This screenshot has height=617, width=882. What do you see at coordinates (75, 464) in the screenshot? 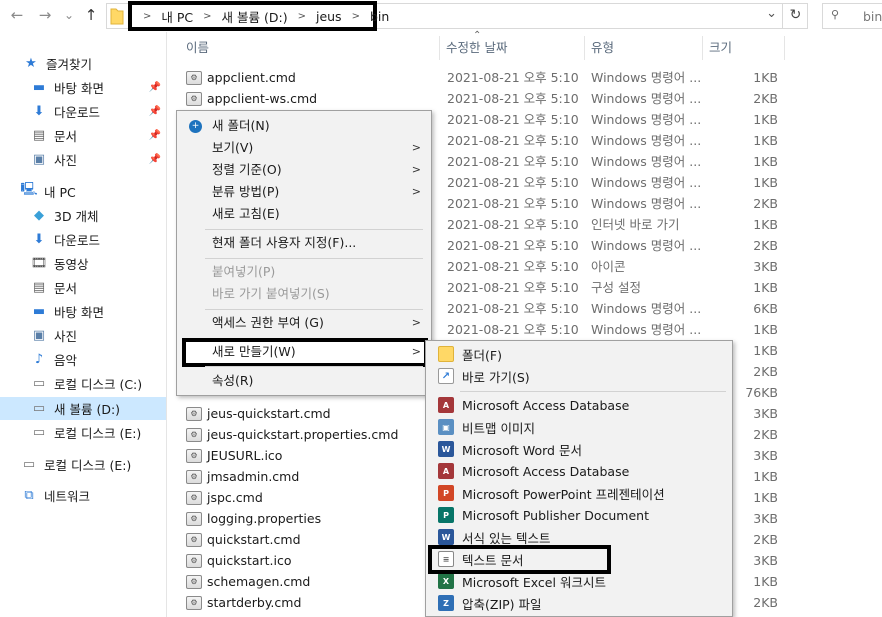
I see `nav-drive-e-root: ▭ 로컬 디스크 (E:)` at bounding box center [75, 464].